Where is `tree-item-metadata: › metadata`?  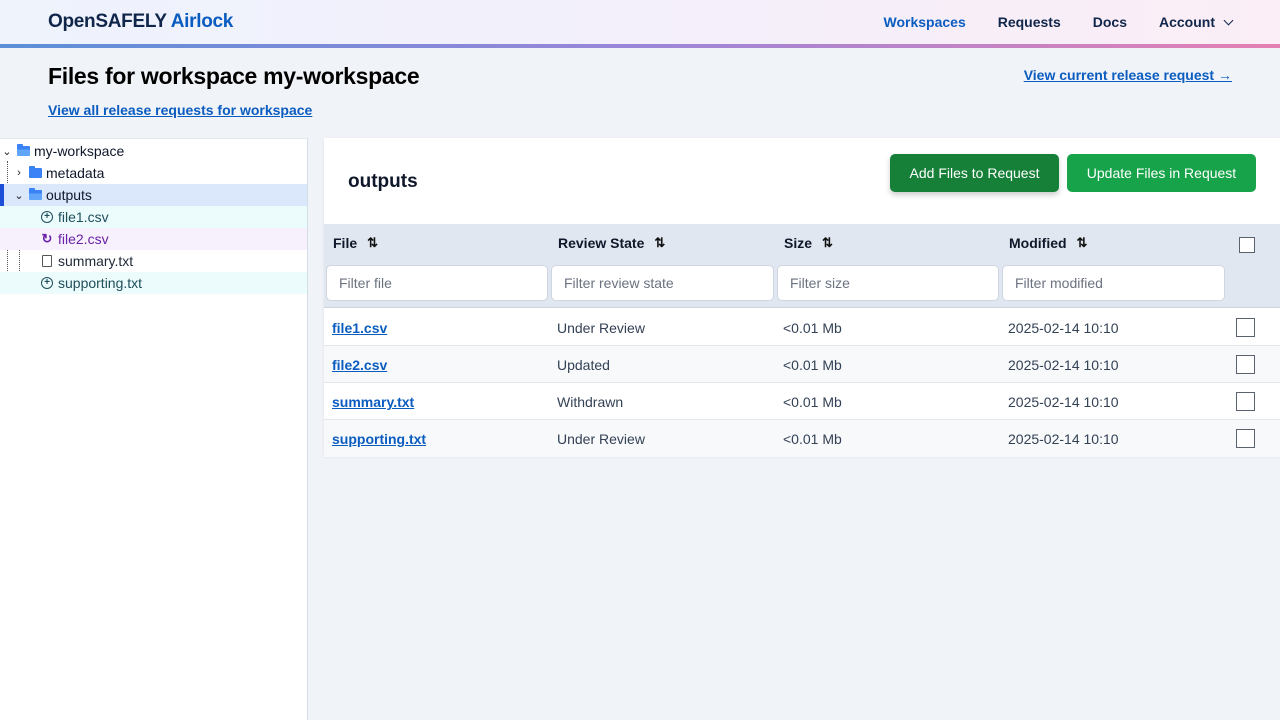
tree-item-metadata: › metadata is located at coordinates (153, 173).